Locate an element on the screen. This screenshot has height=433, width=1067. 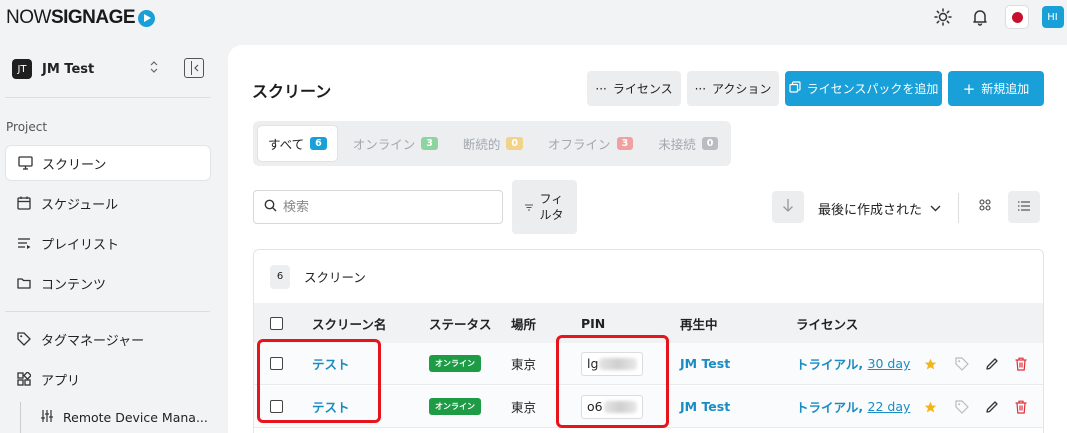
workspace-switcher: JT JM Test is located at coordinates (111, 68).